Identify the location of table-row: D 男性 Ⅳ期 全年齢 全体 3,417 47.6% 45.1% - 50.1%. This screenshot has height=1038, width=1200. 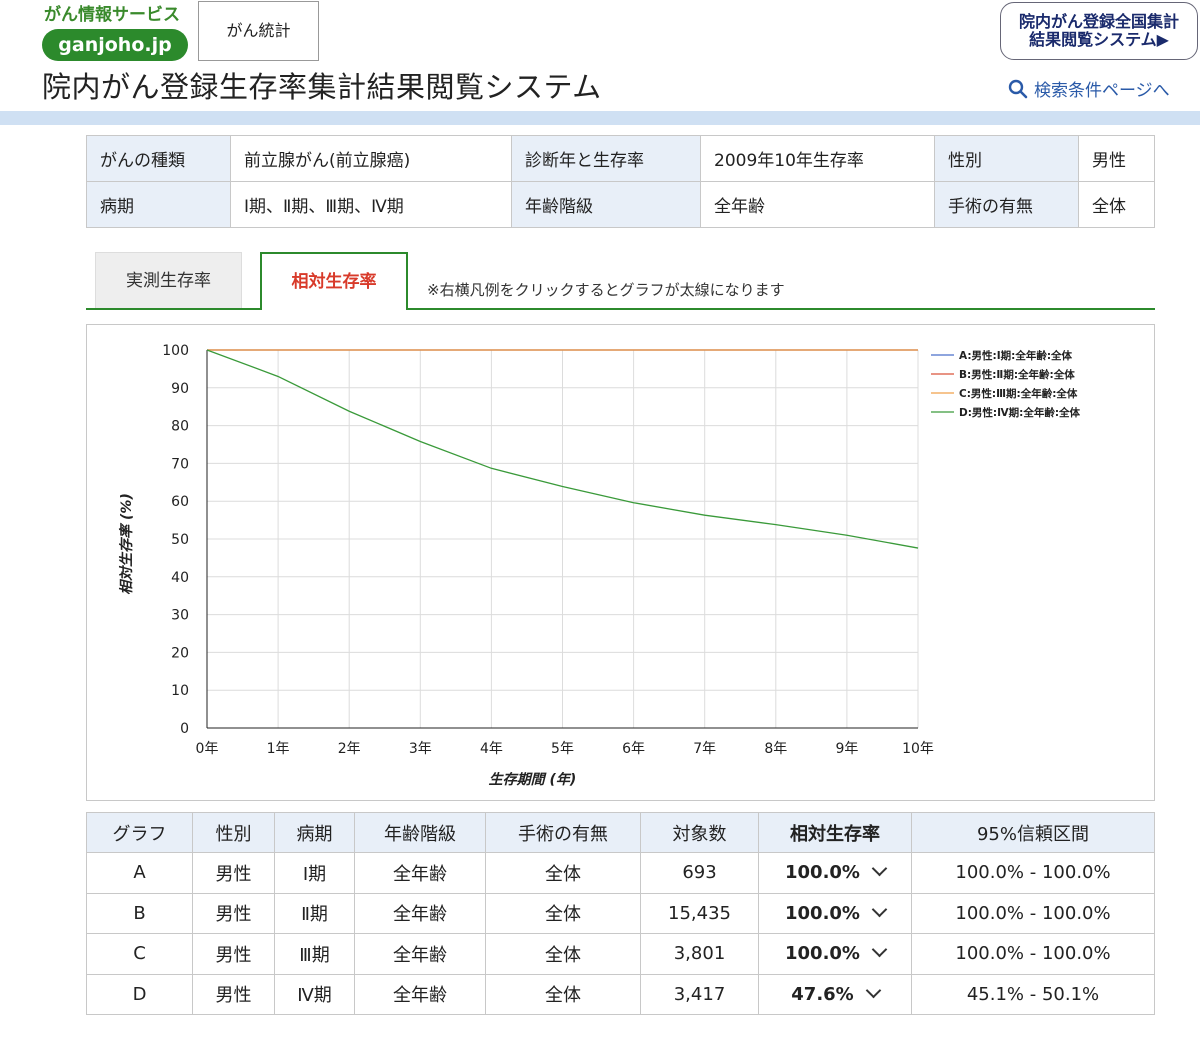
(620, 994).